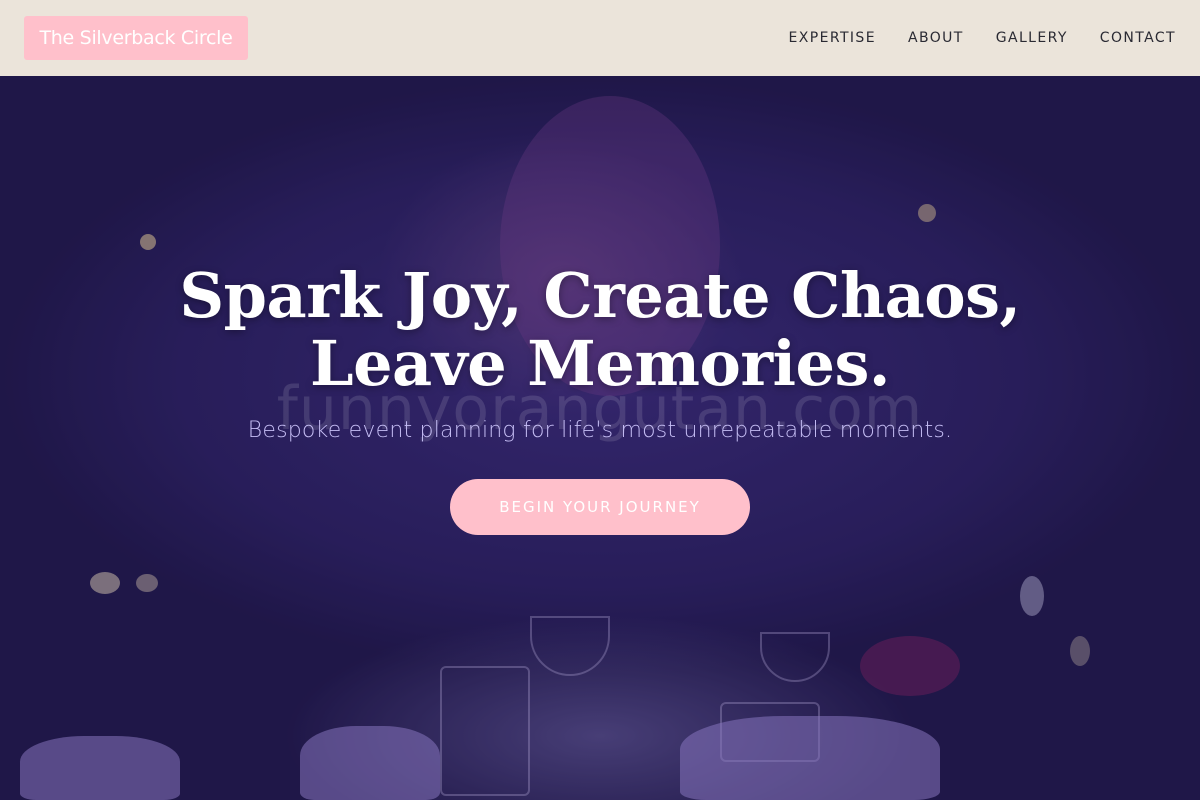 This screenshot has width=1200, height=800. Describe the element at coordinates (1032, 38) in the screenshot. I see `nav-link-gallery: GALLERY` at that location.